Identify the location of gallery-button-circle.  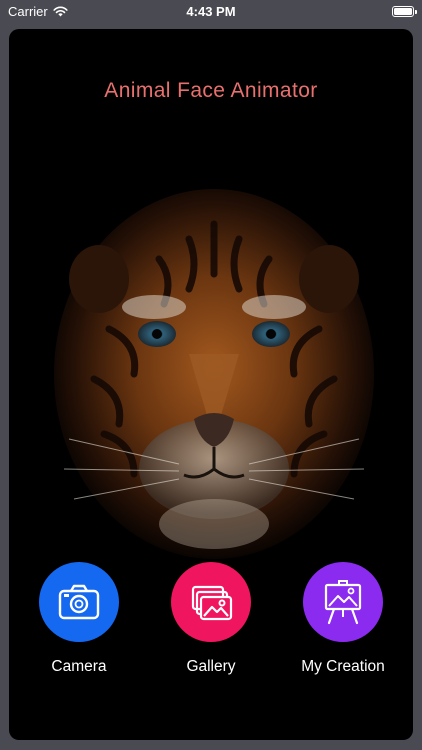
(211, 602).